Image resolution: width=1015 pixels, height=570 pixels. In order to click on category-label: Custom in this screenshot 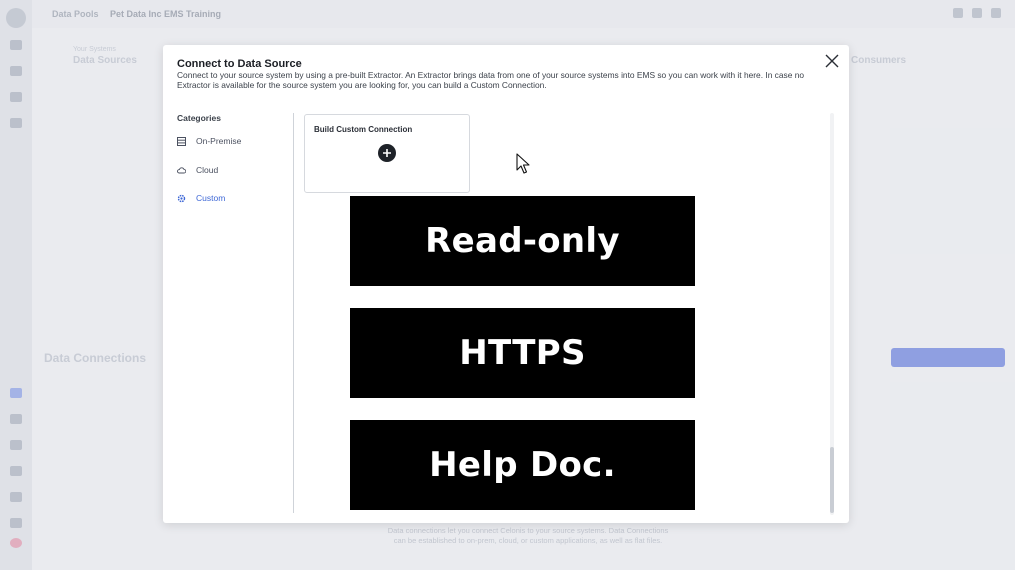, I will do `click(211, 198)`.